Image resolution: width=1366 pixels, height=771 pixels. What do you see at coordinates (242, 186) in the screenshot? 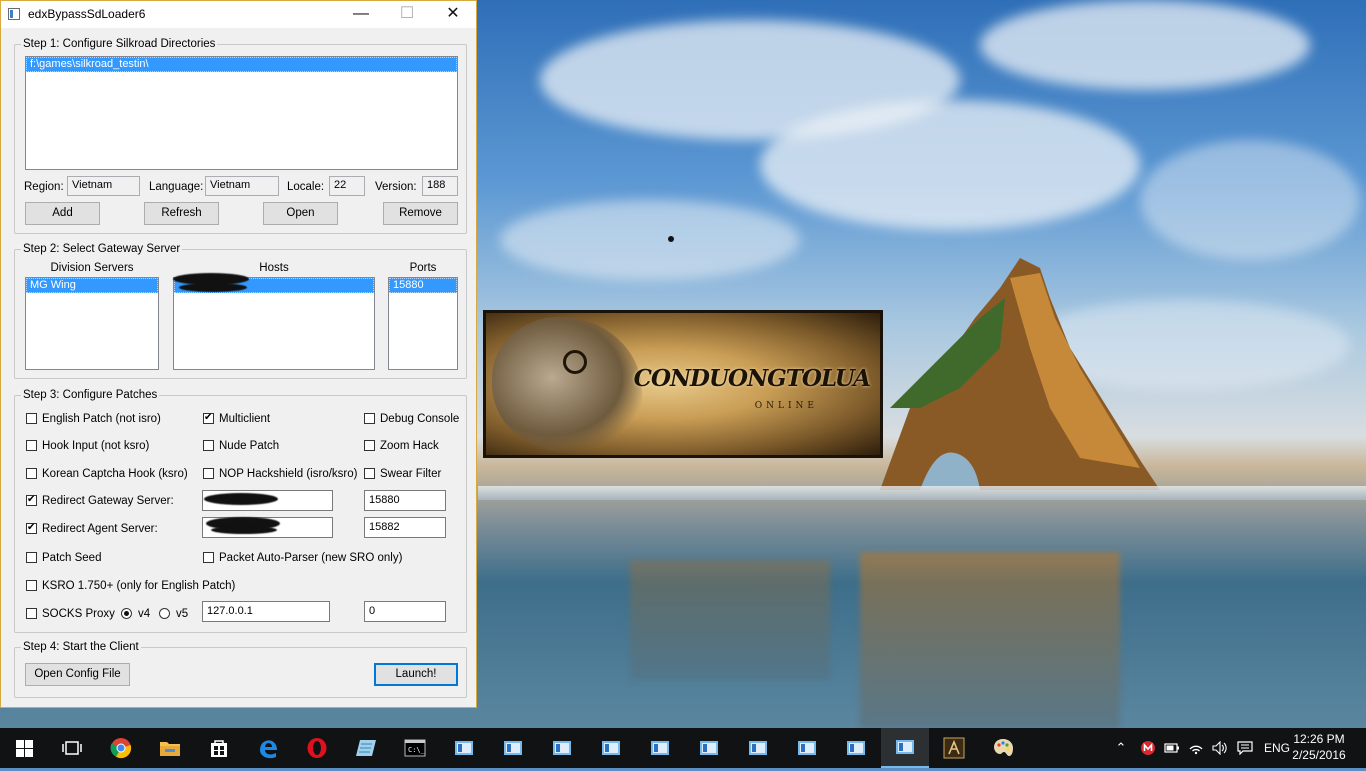
I see `language-field: Vietnam` at bounding box center [242, 186].